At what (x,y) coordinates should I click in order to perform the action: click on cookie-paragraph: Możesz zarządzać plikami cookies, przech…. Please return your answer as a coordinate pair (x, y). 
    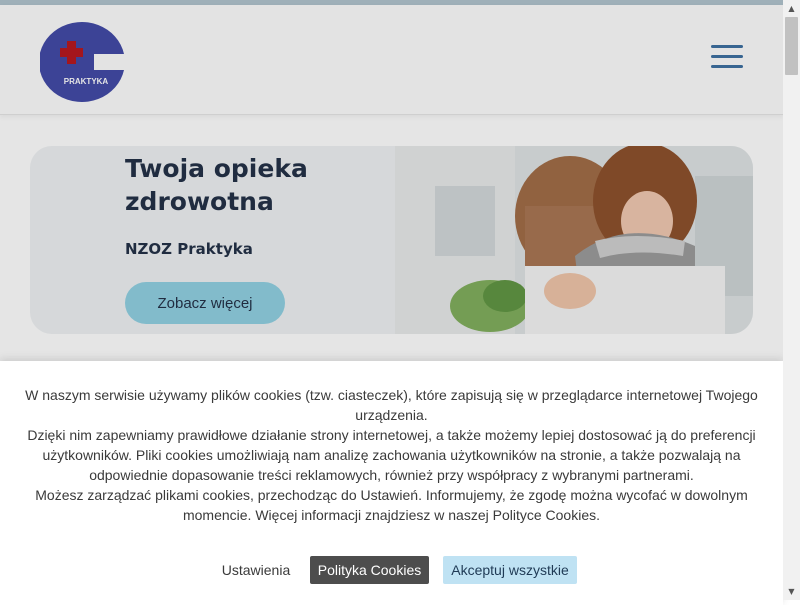
    Looking at the image, I should click on (391, 505).